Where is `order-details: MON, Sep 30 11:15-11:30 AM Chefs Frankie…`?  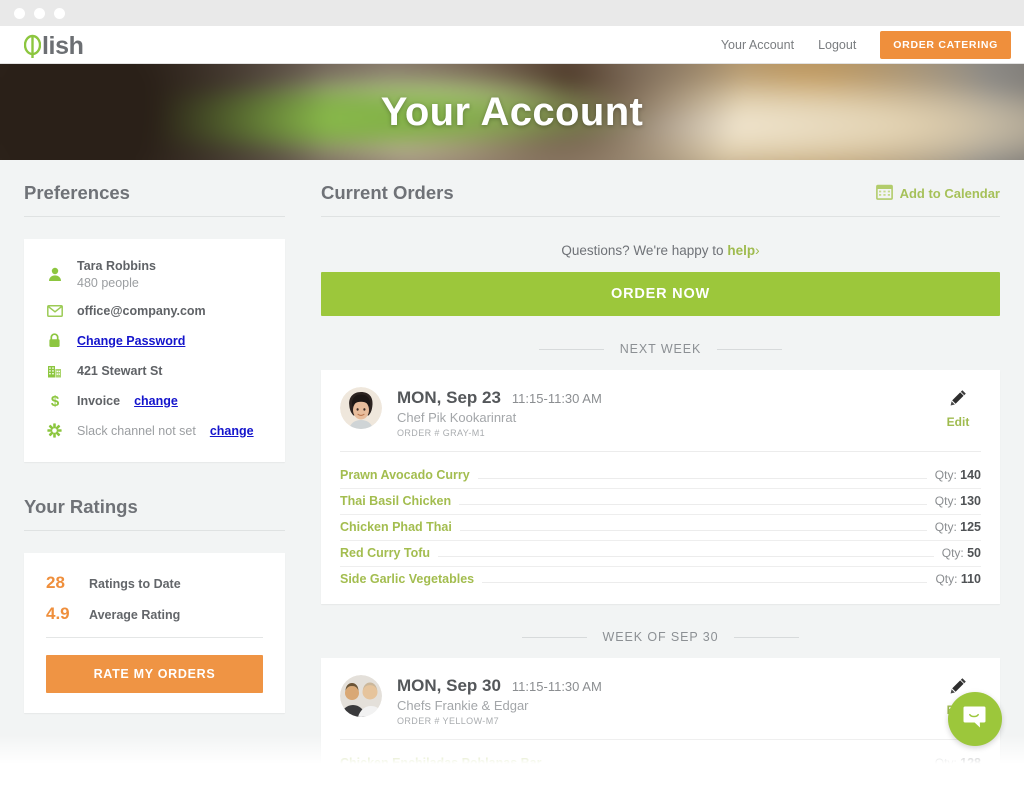 order-details: MON, Sep 30 11:15-11:30 AM Chefs Frankie… is located at coordinates (666, 700).